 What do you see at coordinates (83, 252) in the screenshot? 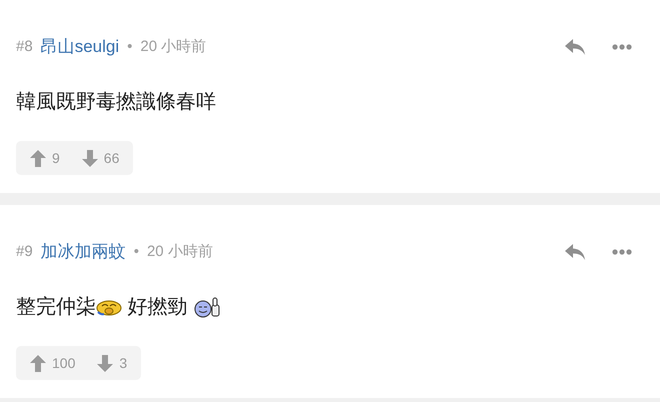
I see `author-link: 加冰加兩蚊` at bounding box center [83, 252].